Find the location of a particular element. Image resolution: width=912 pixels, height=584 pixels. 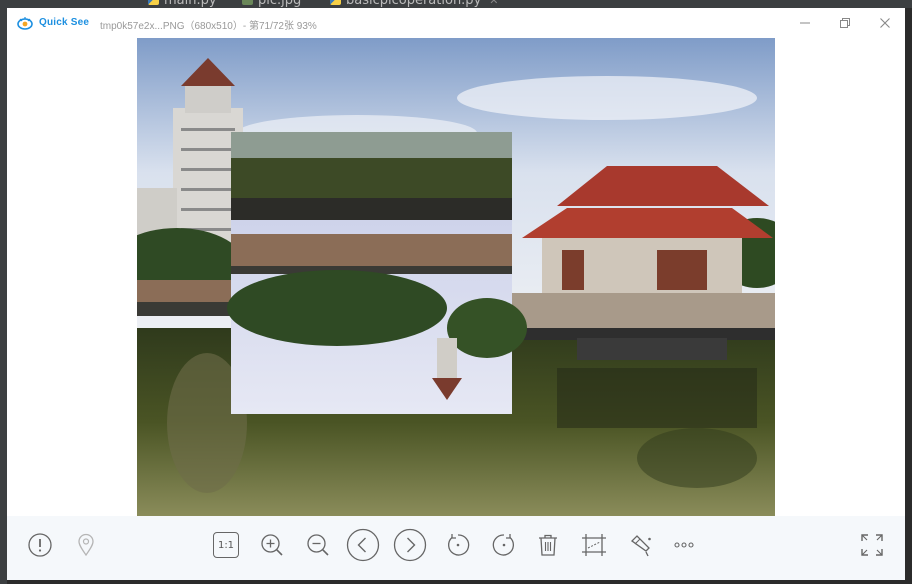

zoom-in-icon is located at coordinates (272, 545).